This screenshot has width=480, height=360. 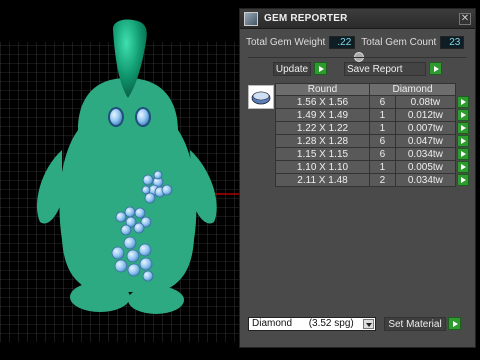 What do you see at coordinates (100, 297) in the screenshot?
I see `left-foot` at bounding box center [100, 297].